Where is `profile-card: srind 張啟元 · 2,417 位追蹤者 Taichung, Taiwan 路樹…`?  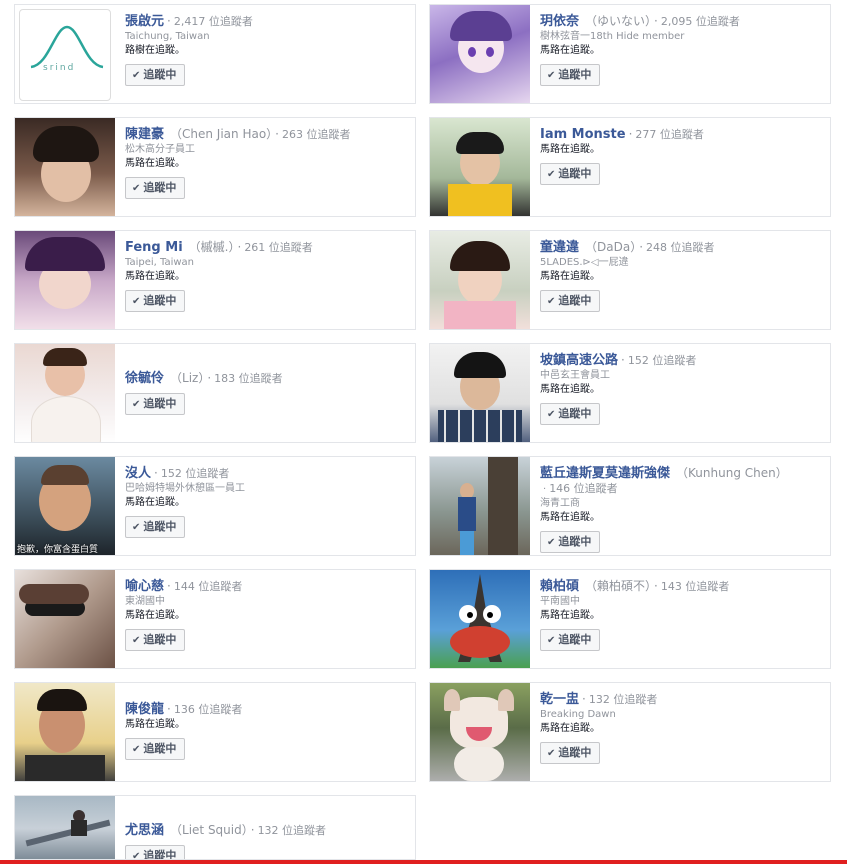 profile-card: srind 張啟元 · 2,417 位追蹤者 Taichung, Taiwan 路樹… is located at coordinates (215, 54).